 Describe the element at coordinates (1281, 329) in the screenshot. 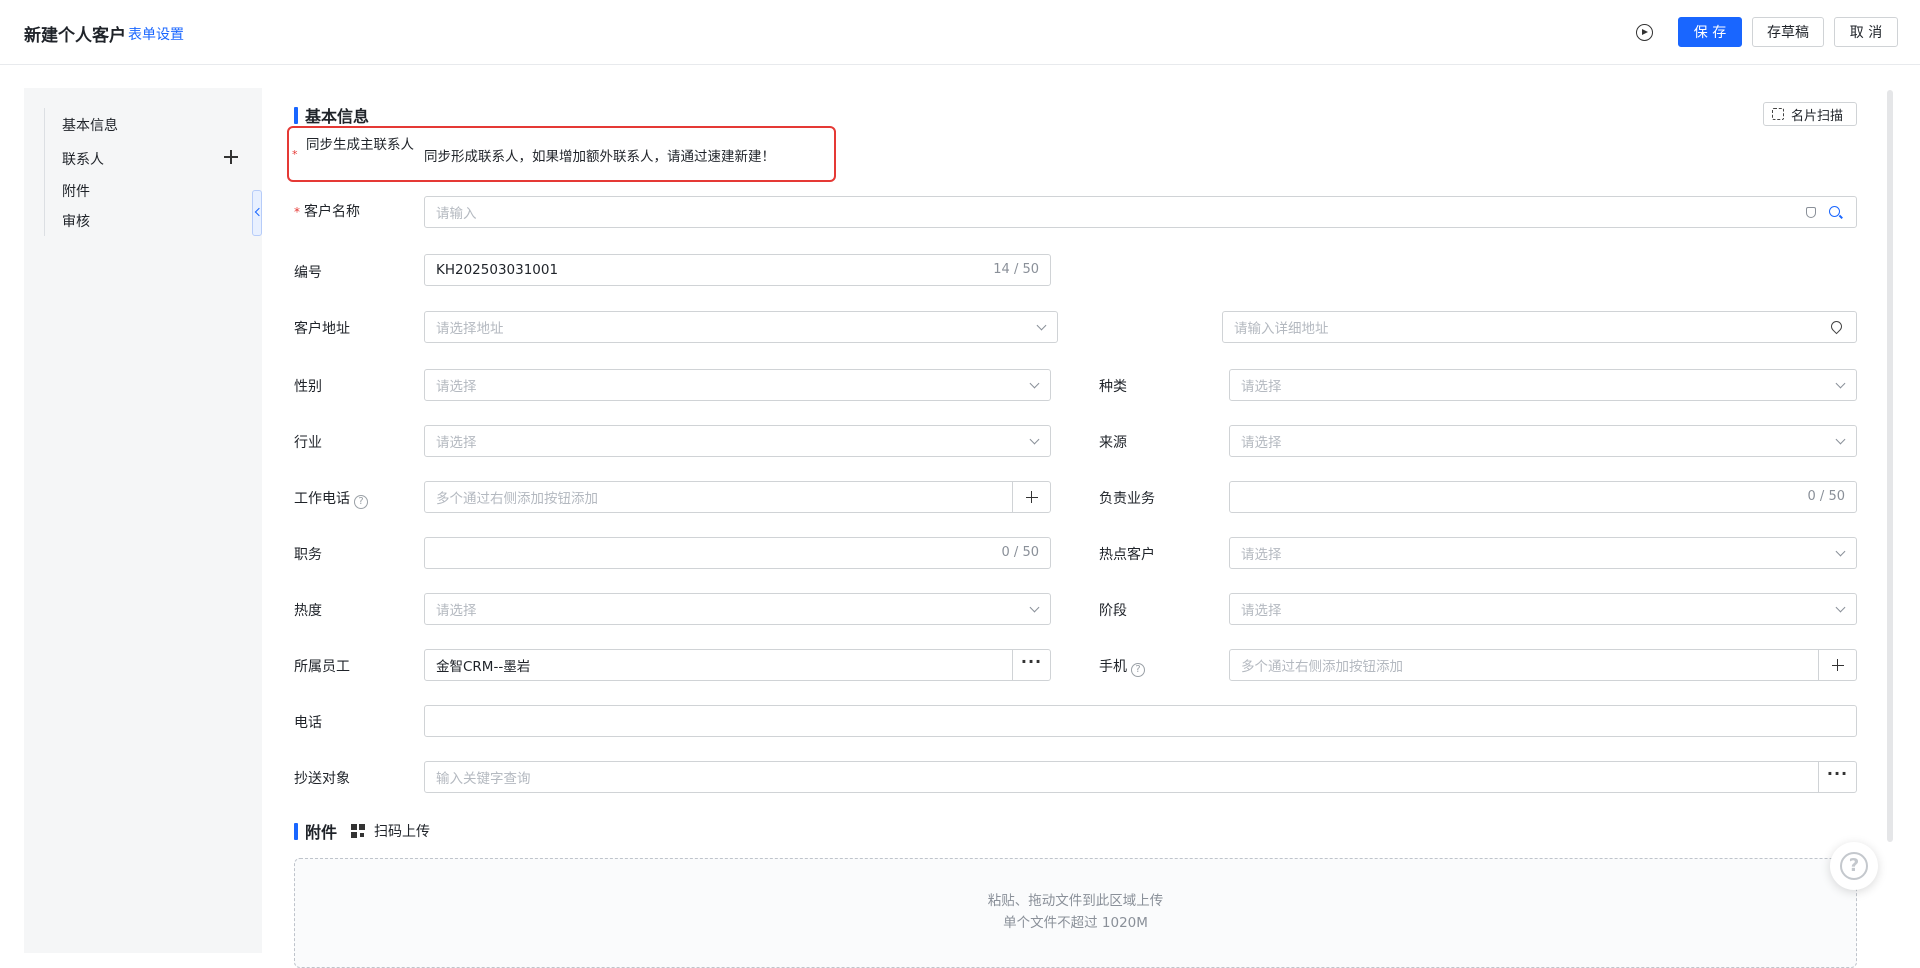

I see `address-detail-placeholder: 请输入详细地址` at that location.